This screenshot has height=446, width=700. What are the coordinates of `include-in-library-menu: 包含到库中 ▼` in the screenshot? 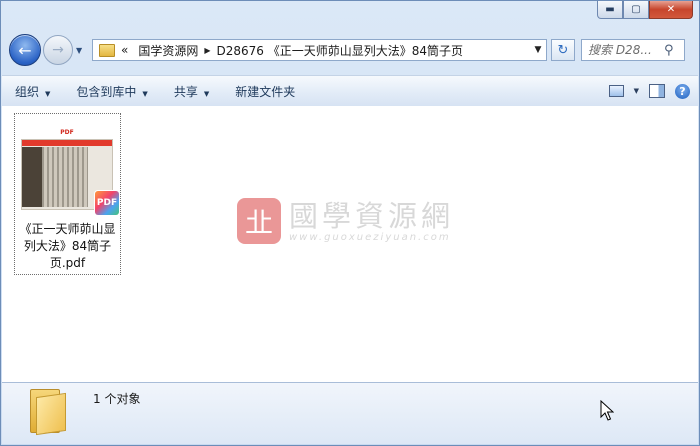 It's located at (111, 91).